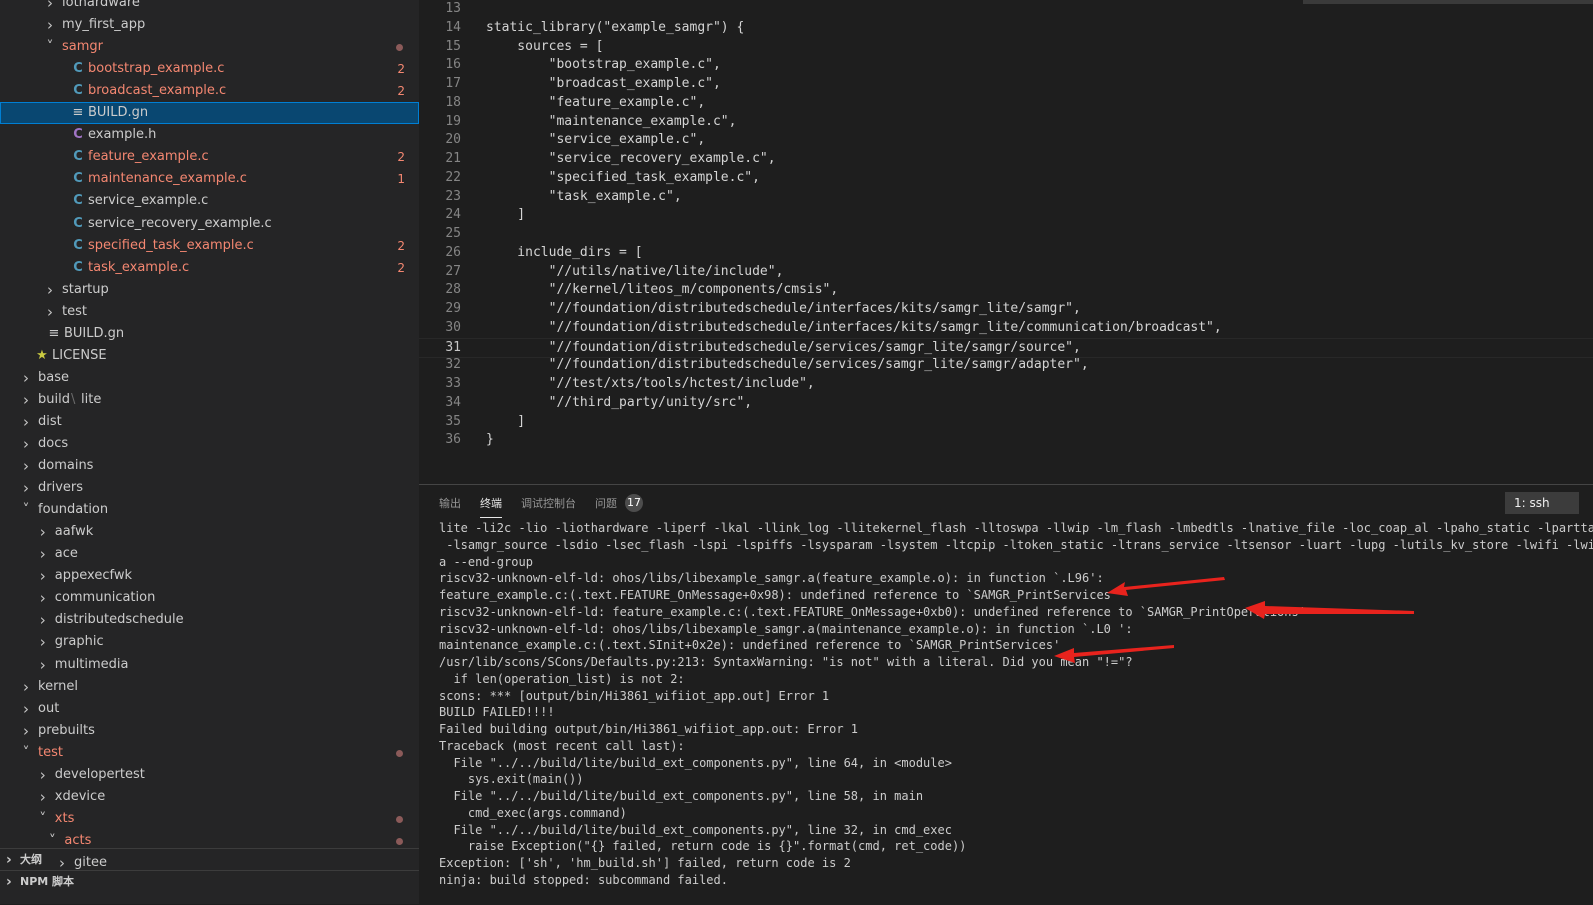 Image resolution: width=1593 pixels, height=905 pixels. What do you see at coordinates (453, 383) in the screenshot?
I see `line-number: 33` at bounding box center [453, 383].